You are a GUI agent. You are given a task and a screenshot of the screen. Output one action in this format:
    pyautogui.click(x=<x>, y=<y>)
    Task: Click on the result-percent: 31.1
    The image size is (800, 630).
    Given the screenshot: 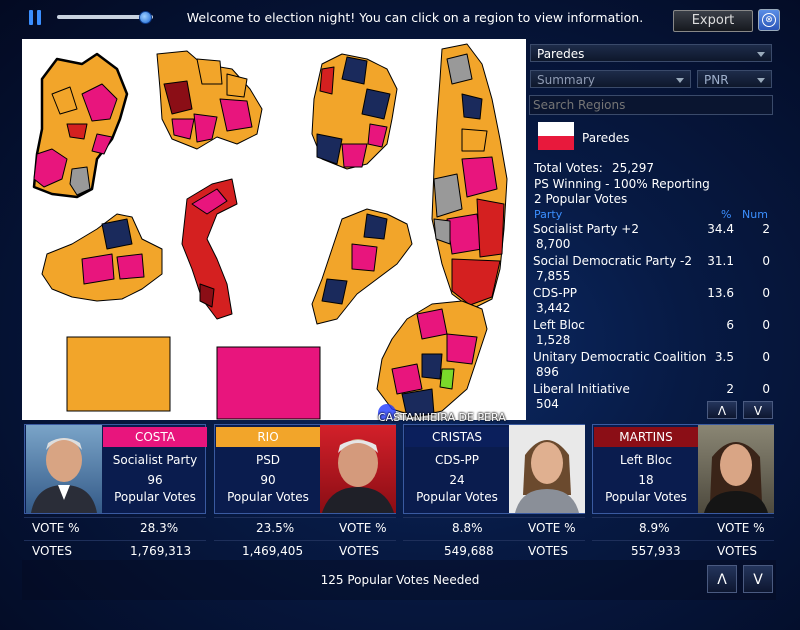 What is the action you would take?
    pyautogui.click(x=720, y=261)
    